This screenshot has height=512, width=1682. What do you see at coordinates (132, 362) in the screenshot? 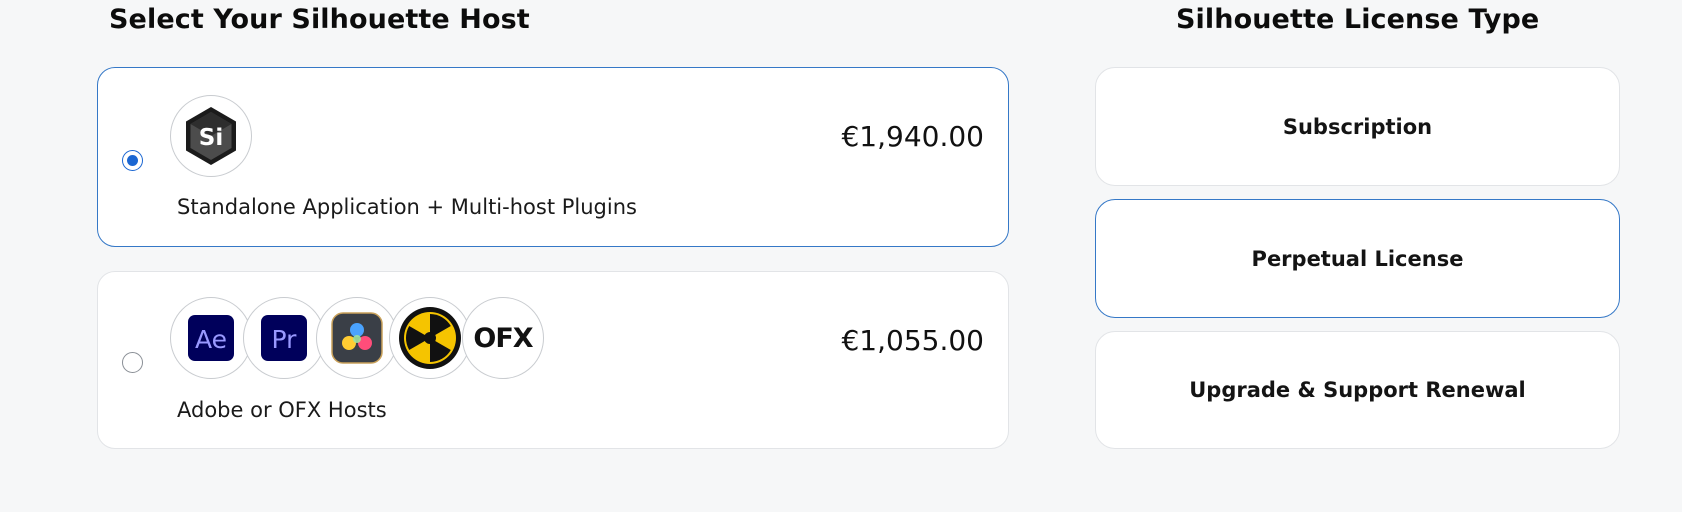
I see `host-radio-adobe-ofx` at bounding box center [132, 362].